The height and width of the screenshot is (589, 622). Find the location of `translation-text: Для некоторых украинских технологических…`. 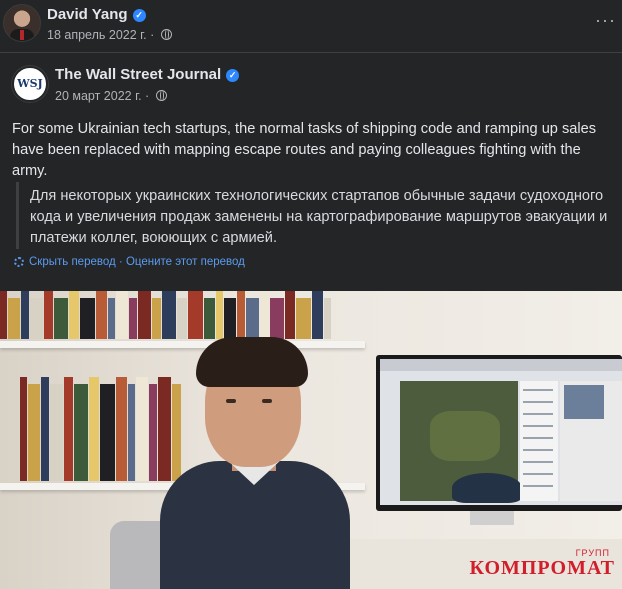

translation-text: Для некоторых украинских технологических… is located at coordinates (319, 217).